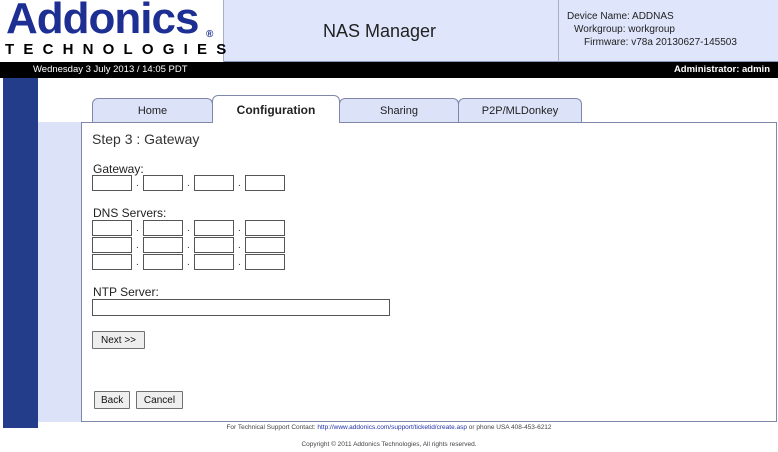 The width and height of the screenshot is (778, 452). I want to click on app-title: NAS Manager, so click(379, 31).